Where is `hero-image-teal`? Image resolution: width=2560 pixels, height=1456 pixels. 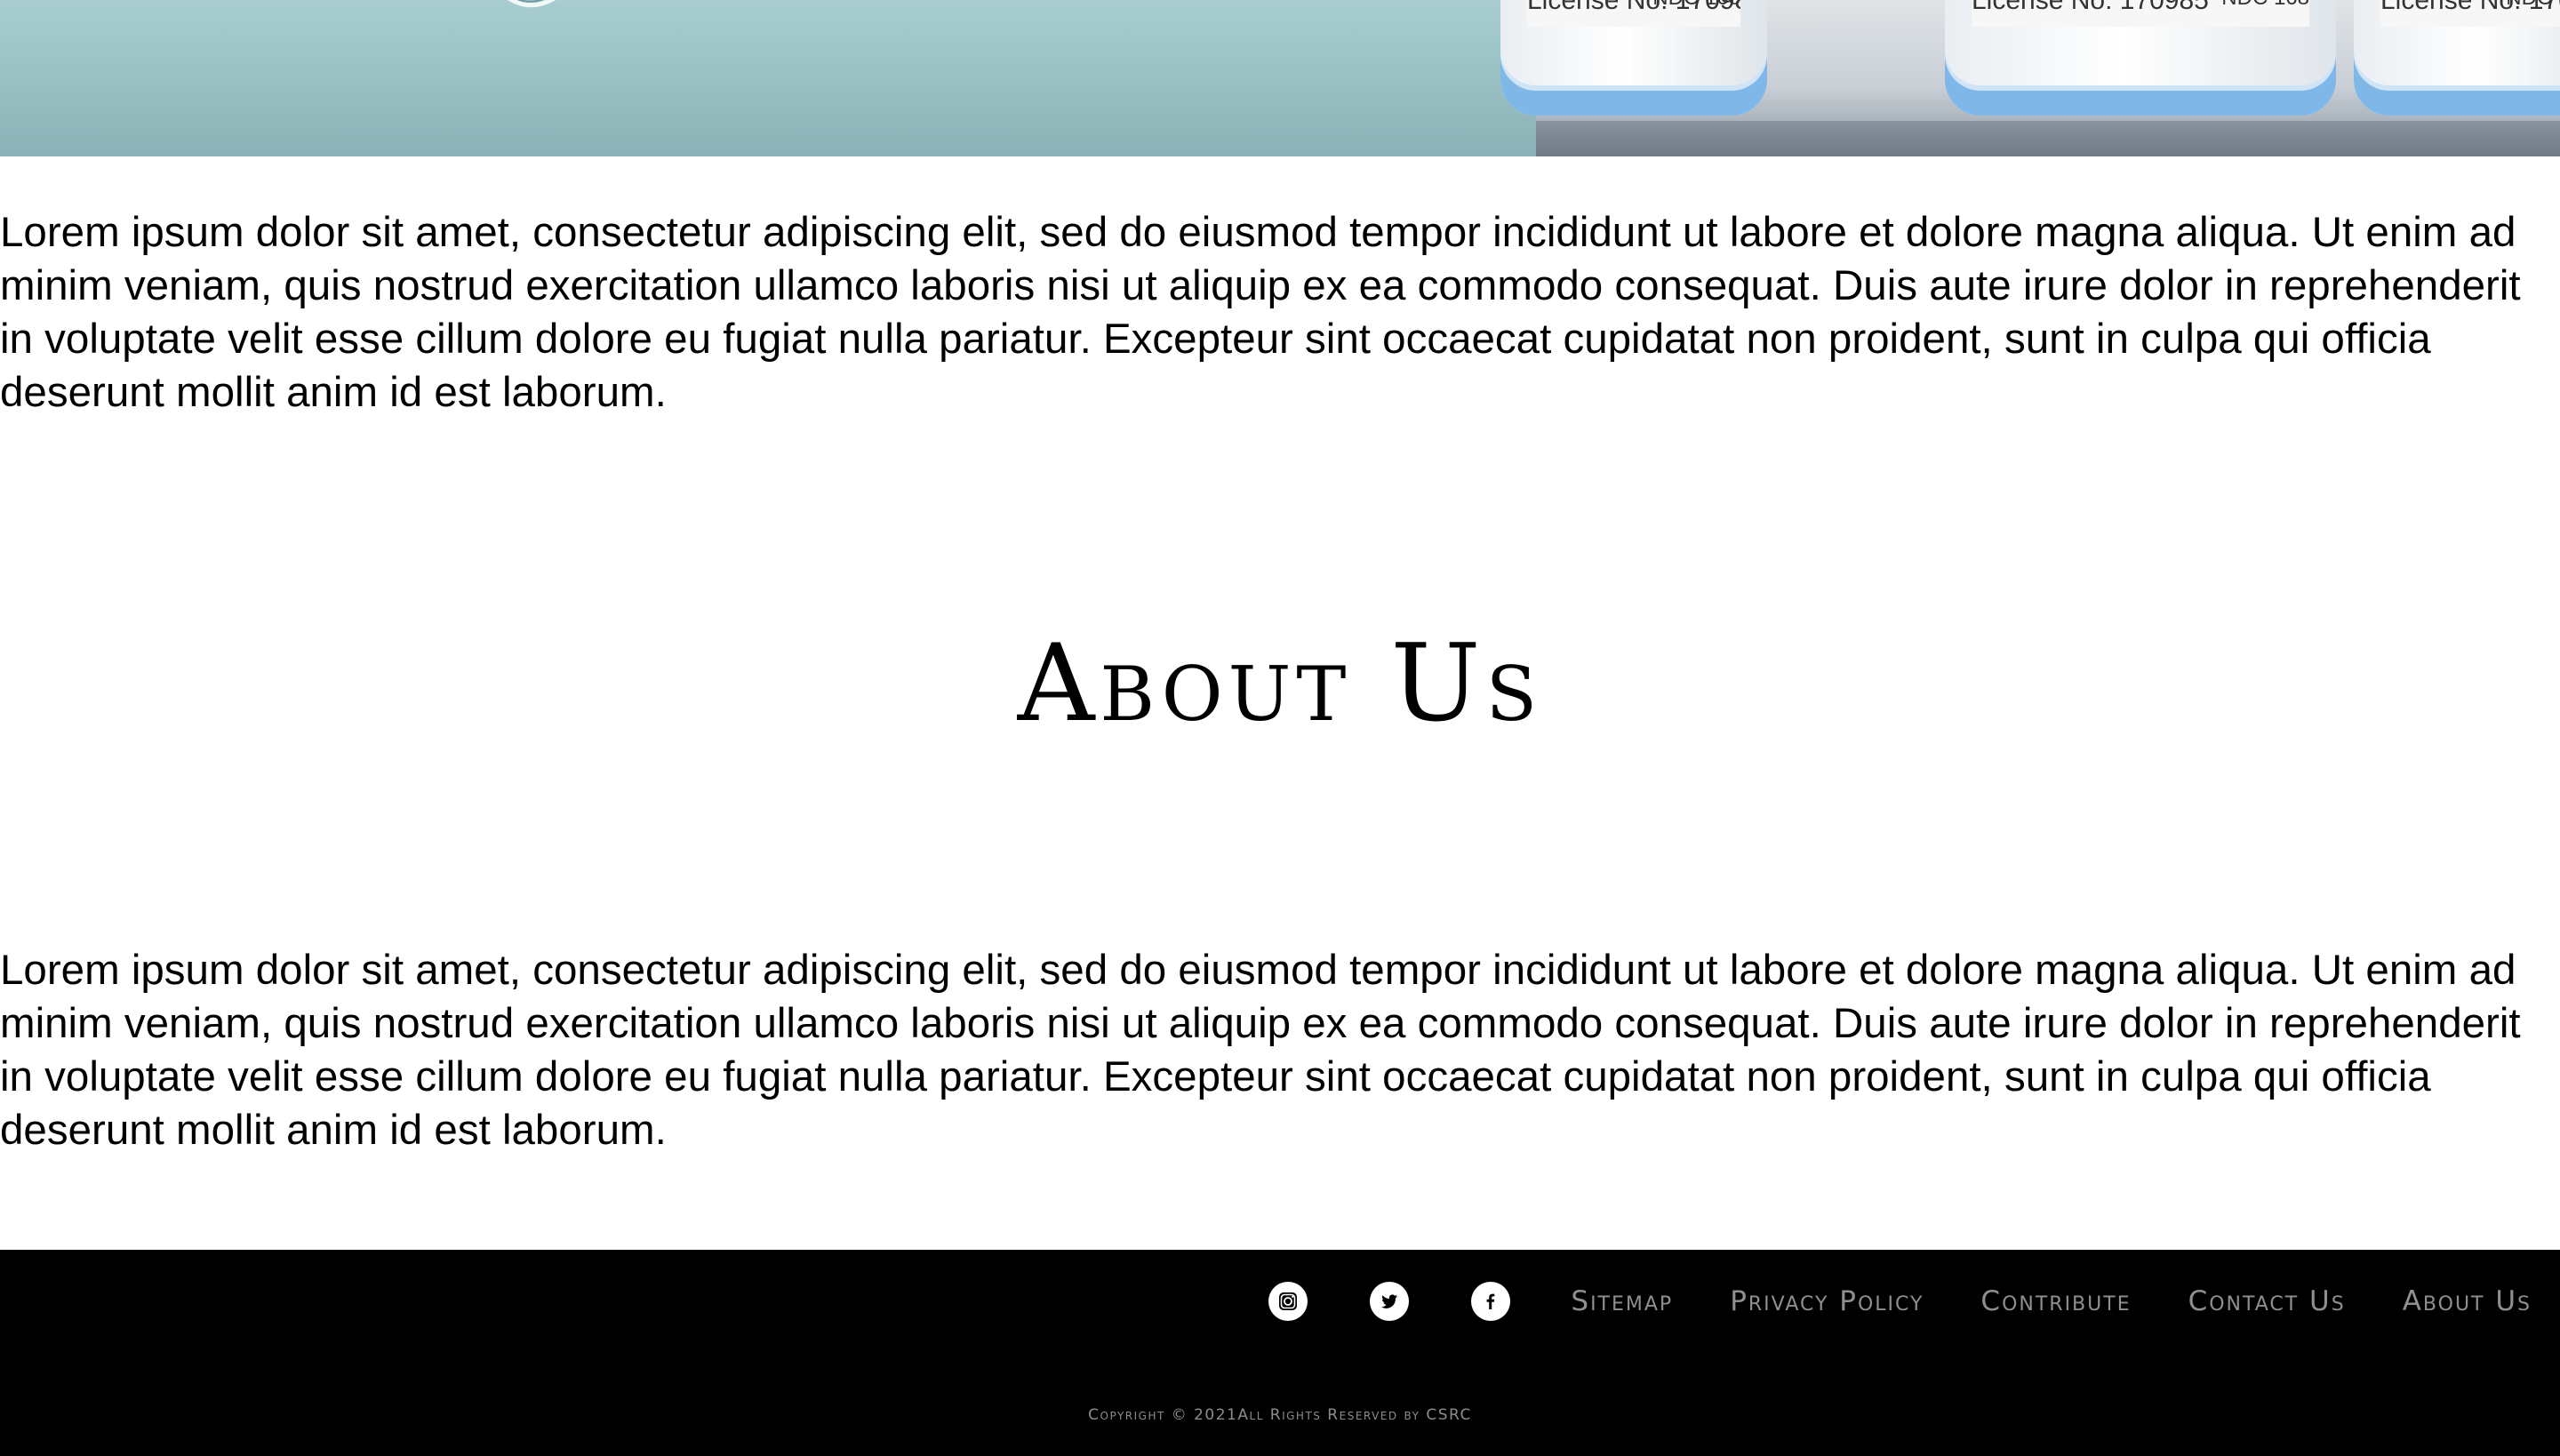
hero-image-teal is located at coordinates (768, 78).